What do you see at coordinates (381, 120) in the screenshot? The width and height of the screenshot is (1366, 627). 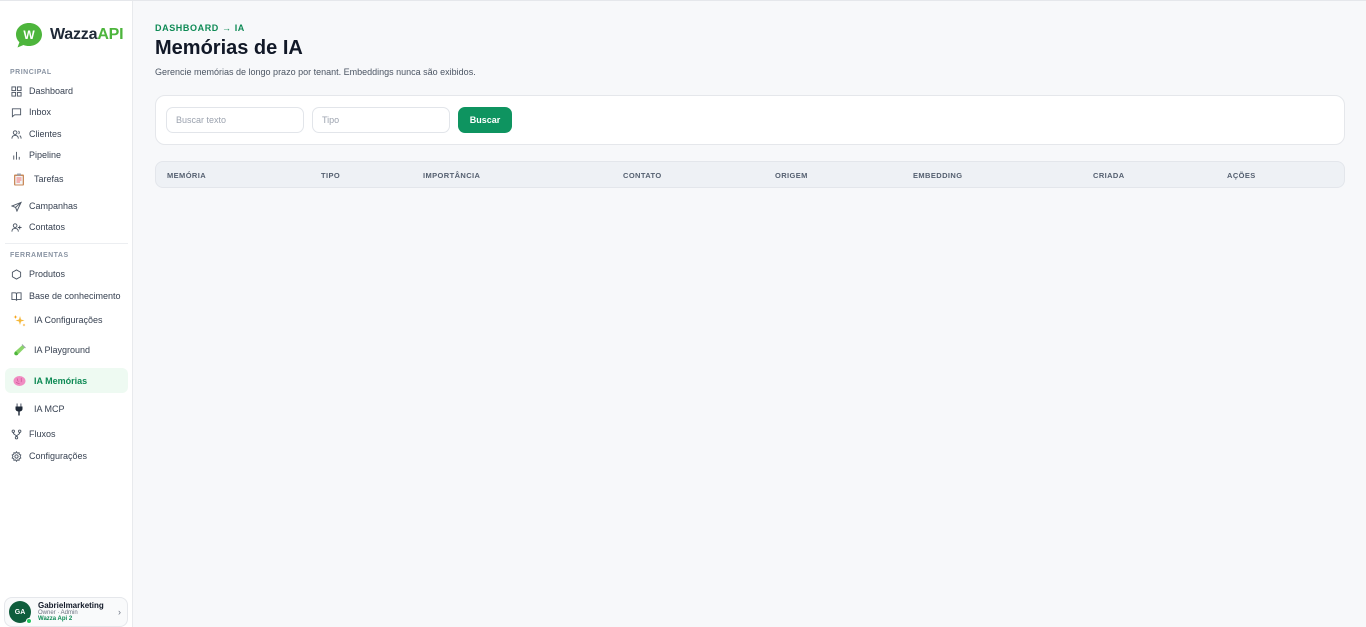 I see `type-filter-input` at bounding box center [381, 120].